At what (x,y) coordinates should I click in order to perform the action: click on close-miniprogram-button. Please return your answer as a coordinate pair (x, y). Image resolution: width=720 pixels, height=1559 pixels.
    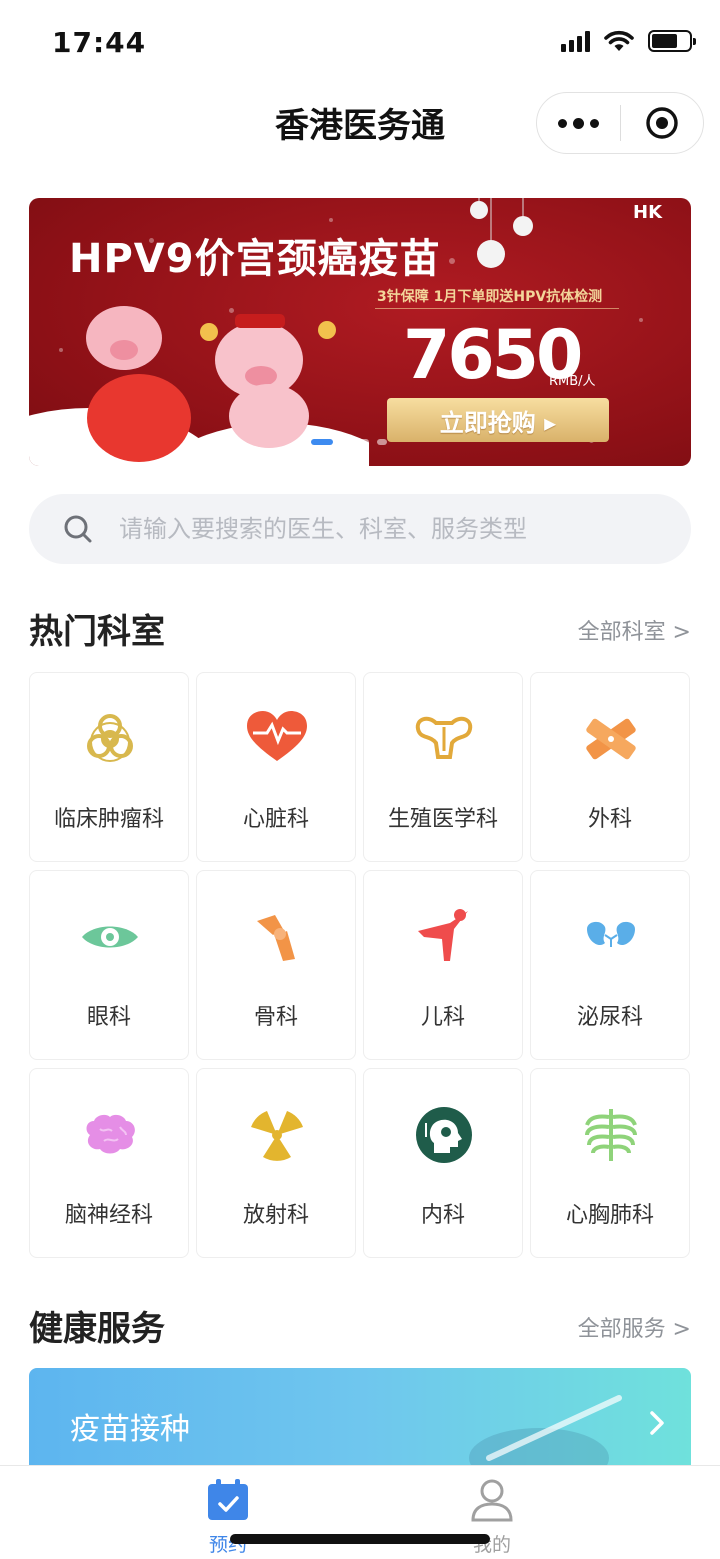
    Looking at the image, I should click on (662, 123).